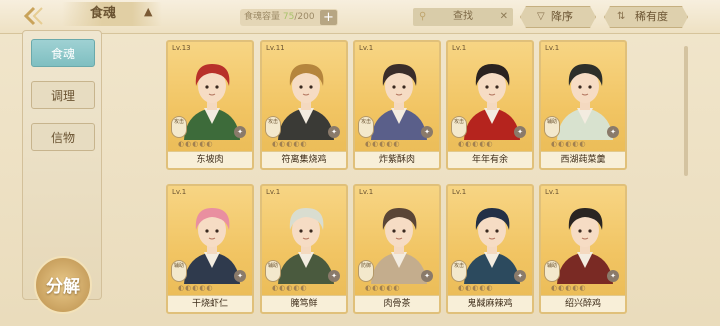  What do you see at coordinates (397, 249) in the screenshot?
I see `food-soul-card: Lv.1 防御 ◐◐◐◐◐ ✦ 肉骨茶` at bounding box center [397, 249].